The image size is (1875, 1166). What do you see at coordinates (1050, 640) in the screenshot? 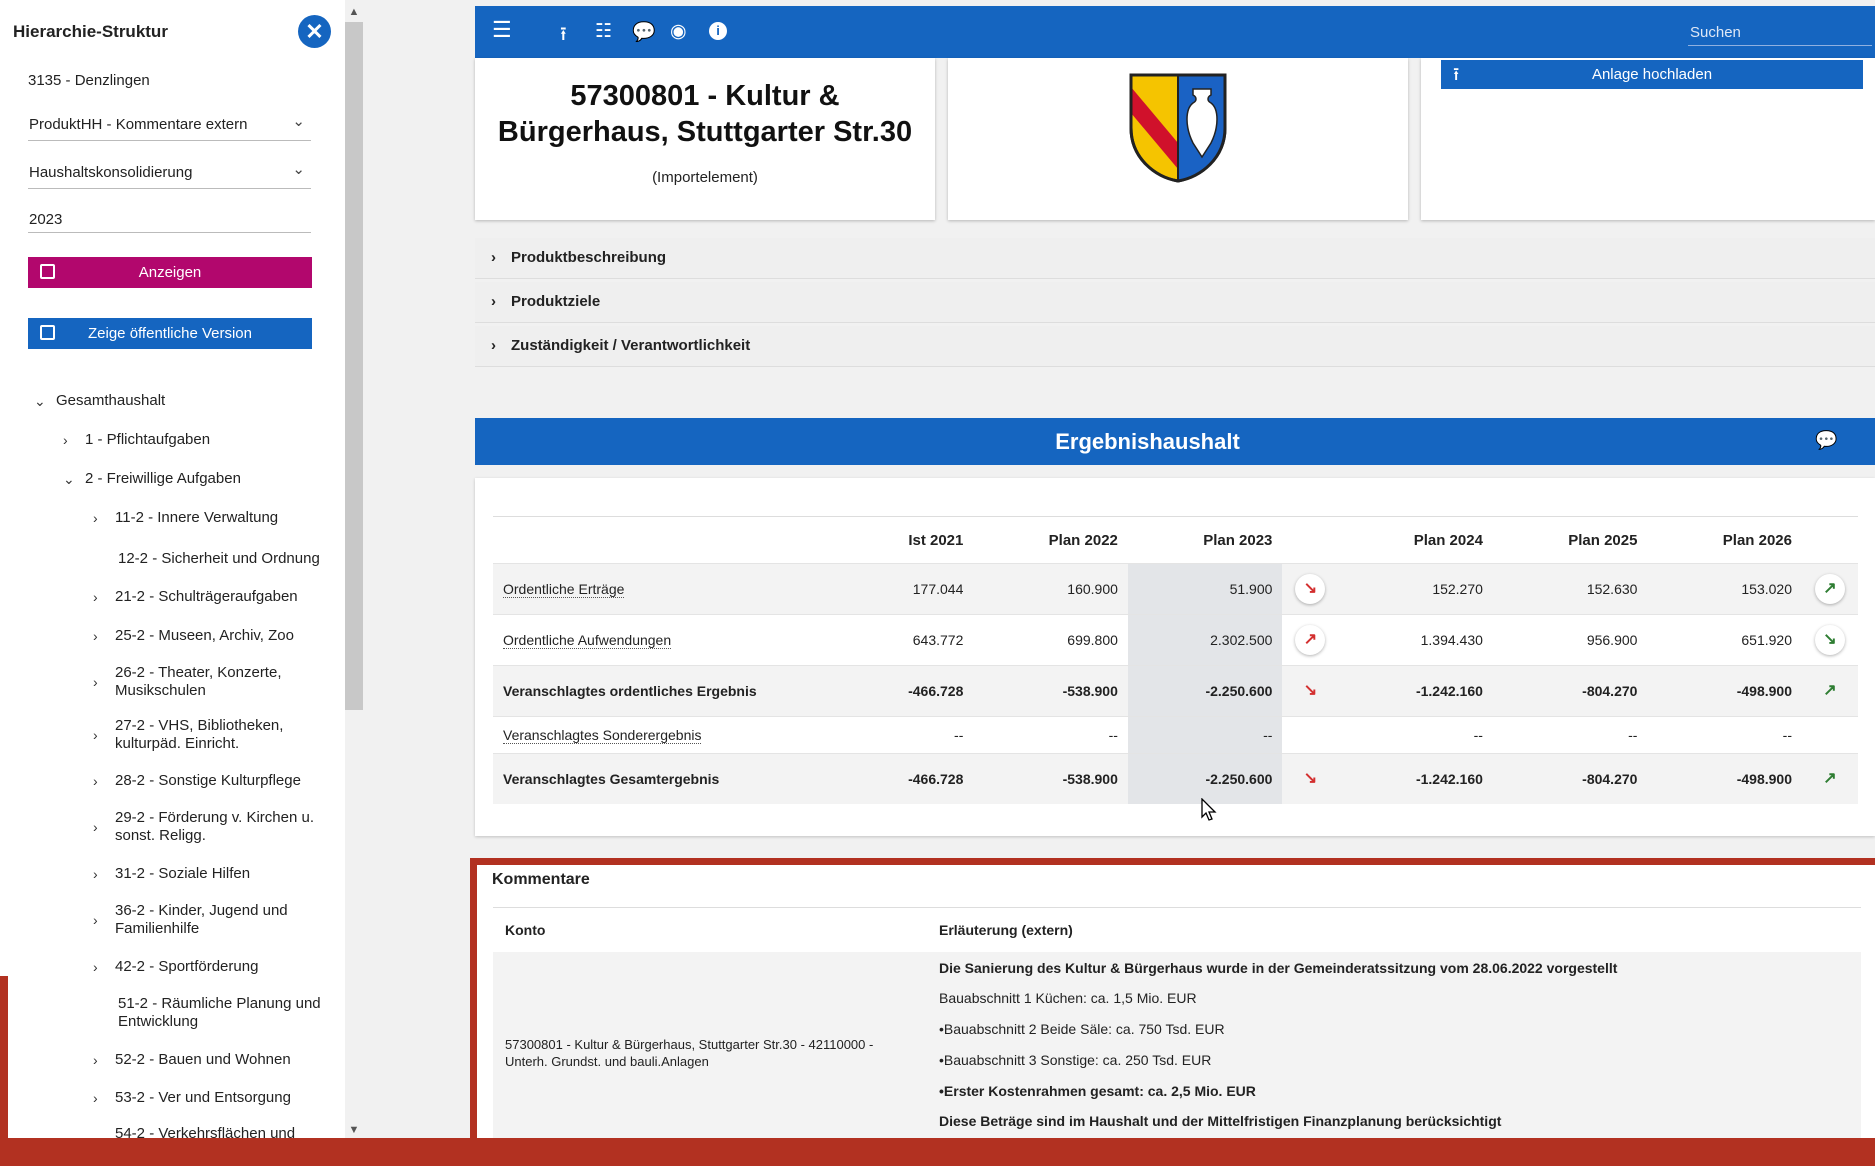
I see `cell-value: 699.800` at bounding box center [1050, 640].